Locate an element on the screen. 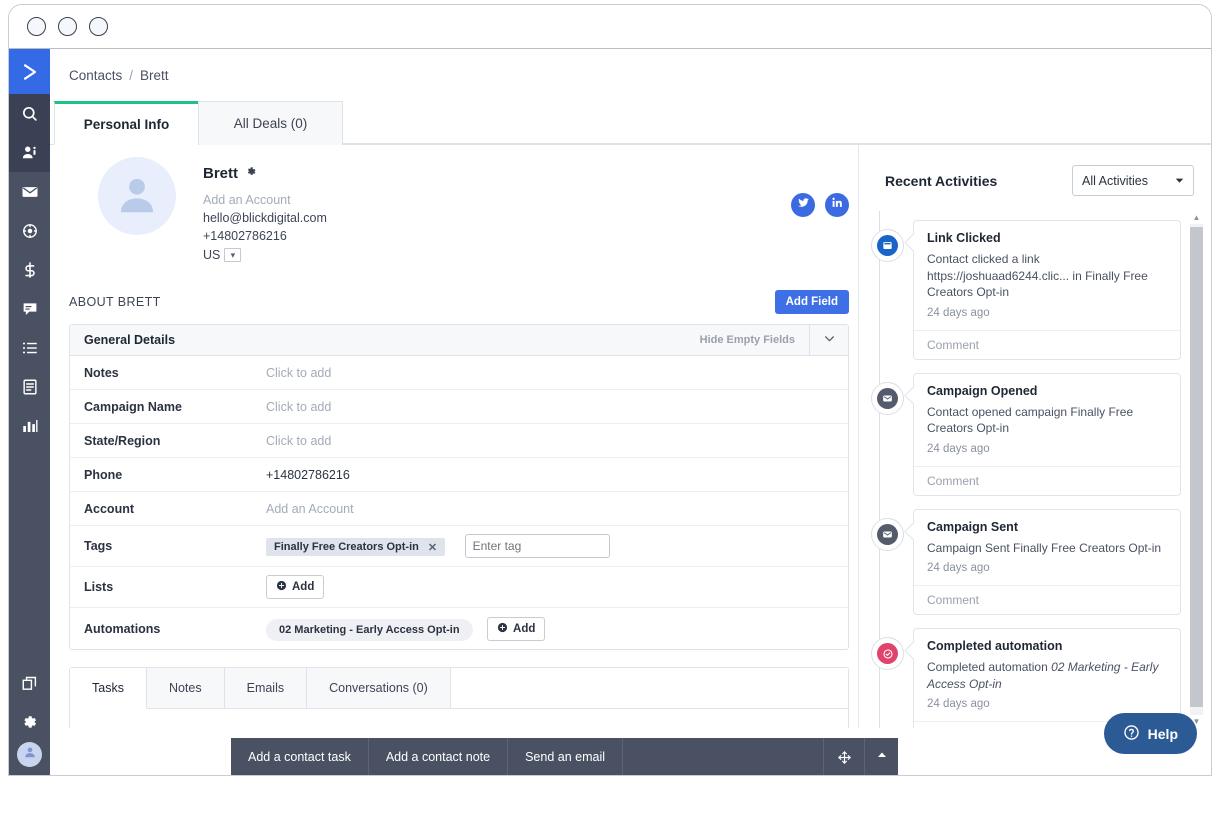 Image resolution: width=1220 pixels, height=824 pixels. sidebar-item-campaigns is located at coordinates (29, 191).